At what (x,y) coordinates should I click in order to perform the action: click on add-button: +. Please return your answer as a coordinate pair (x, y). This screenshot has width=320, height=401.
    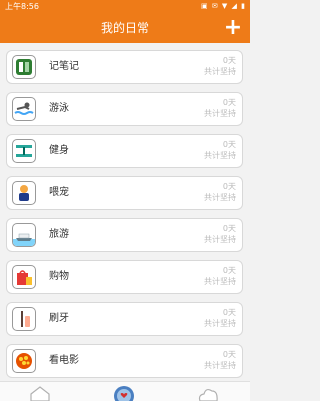
    Looking at the image, I should click on (233, 28).